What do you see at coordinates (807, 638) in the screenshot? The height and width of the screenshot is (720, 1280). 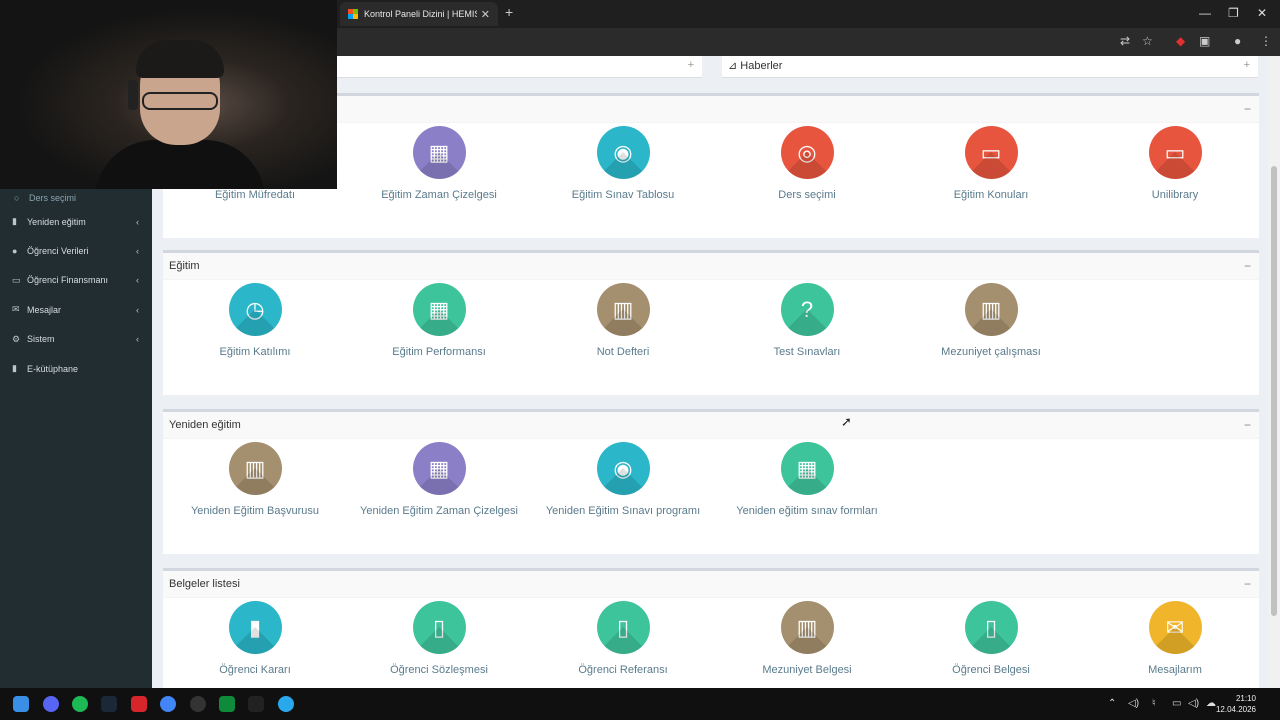 I see `dashboard-tile: ▥ Mezuniyet Belgesi` at bounding box center [807, 638].